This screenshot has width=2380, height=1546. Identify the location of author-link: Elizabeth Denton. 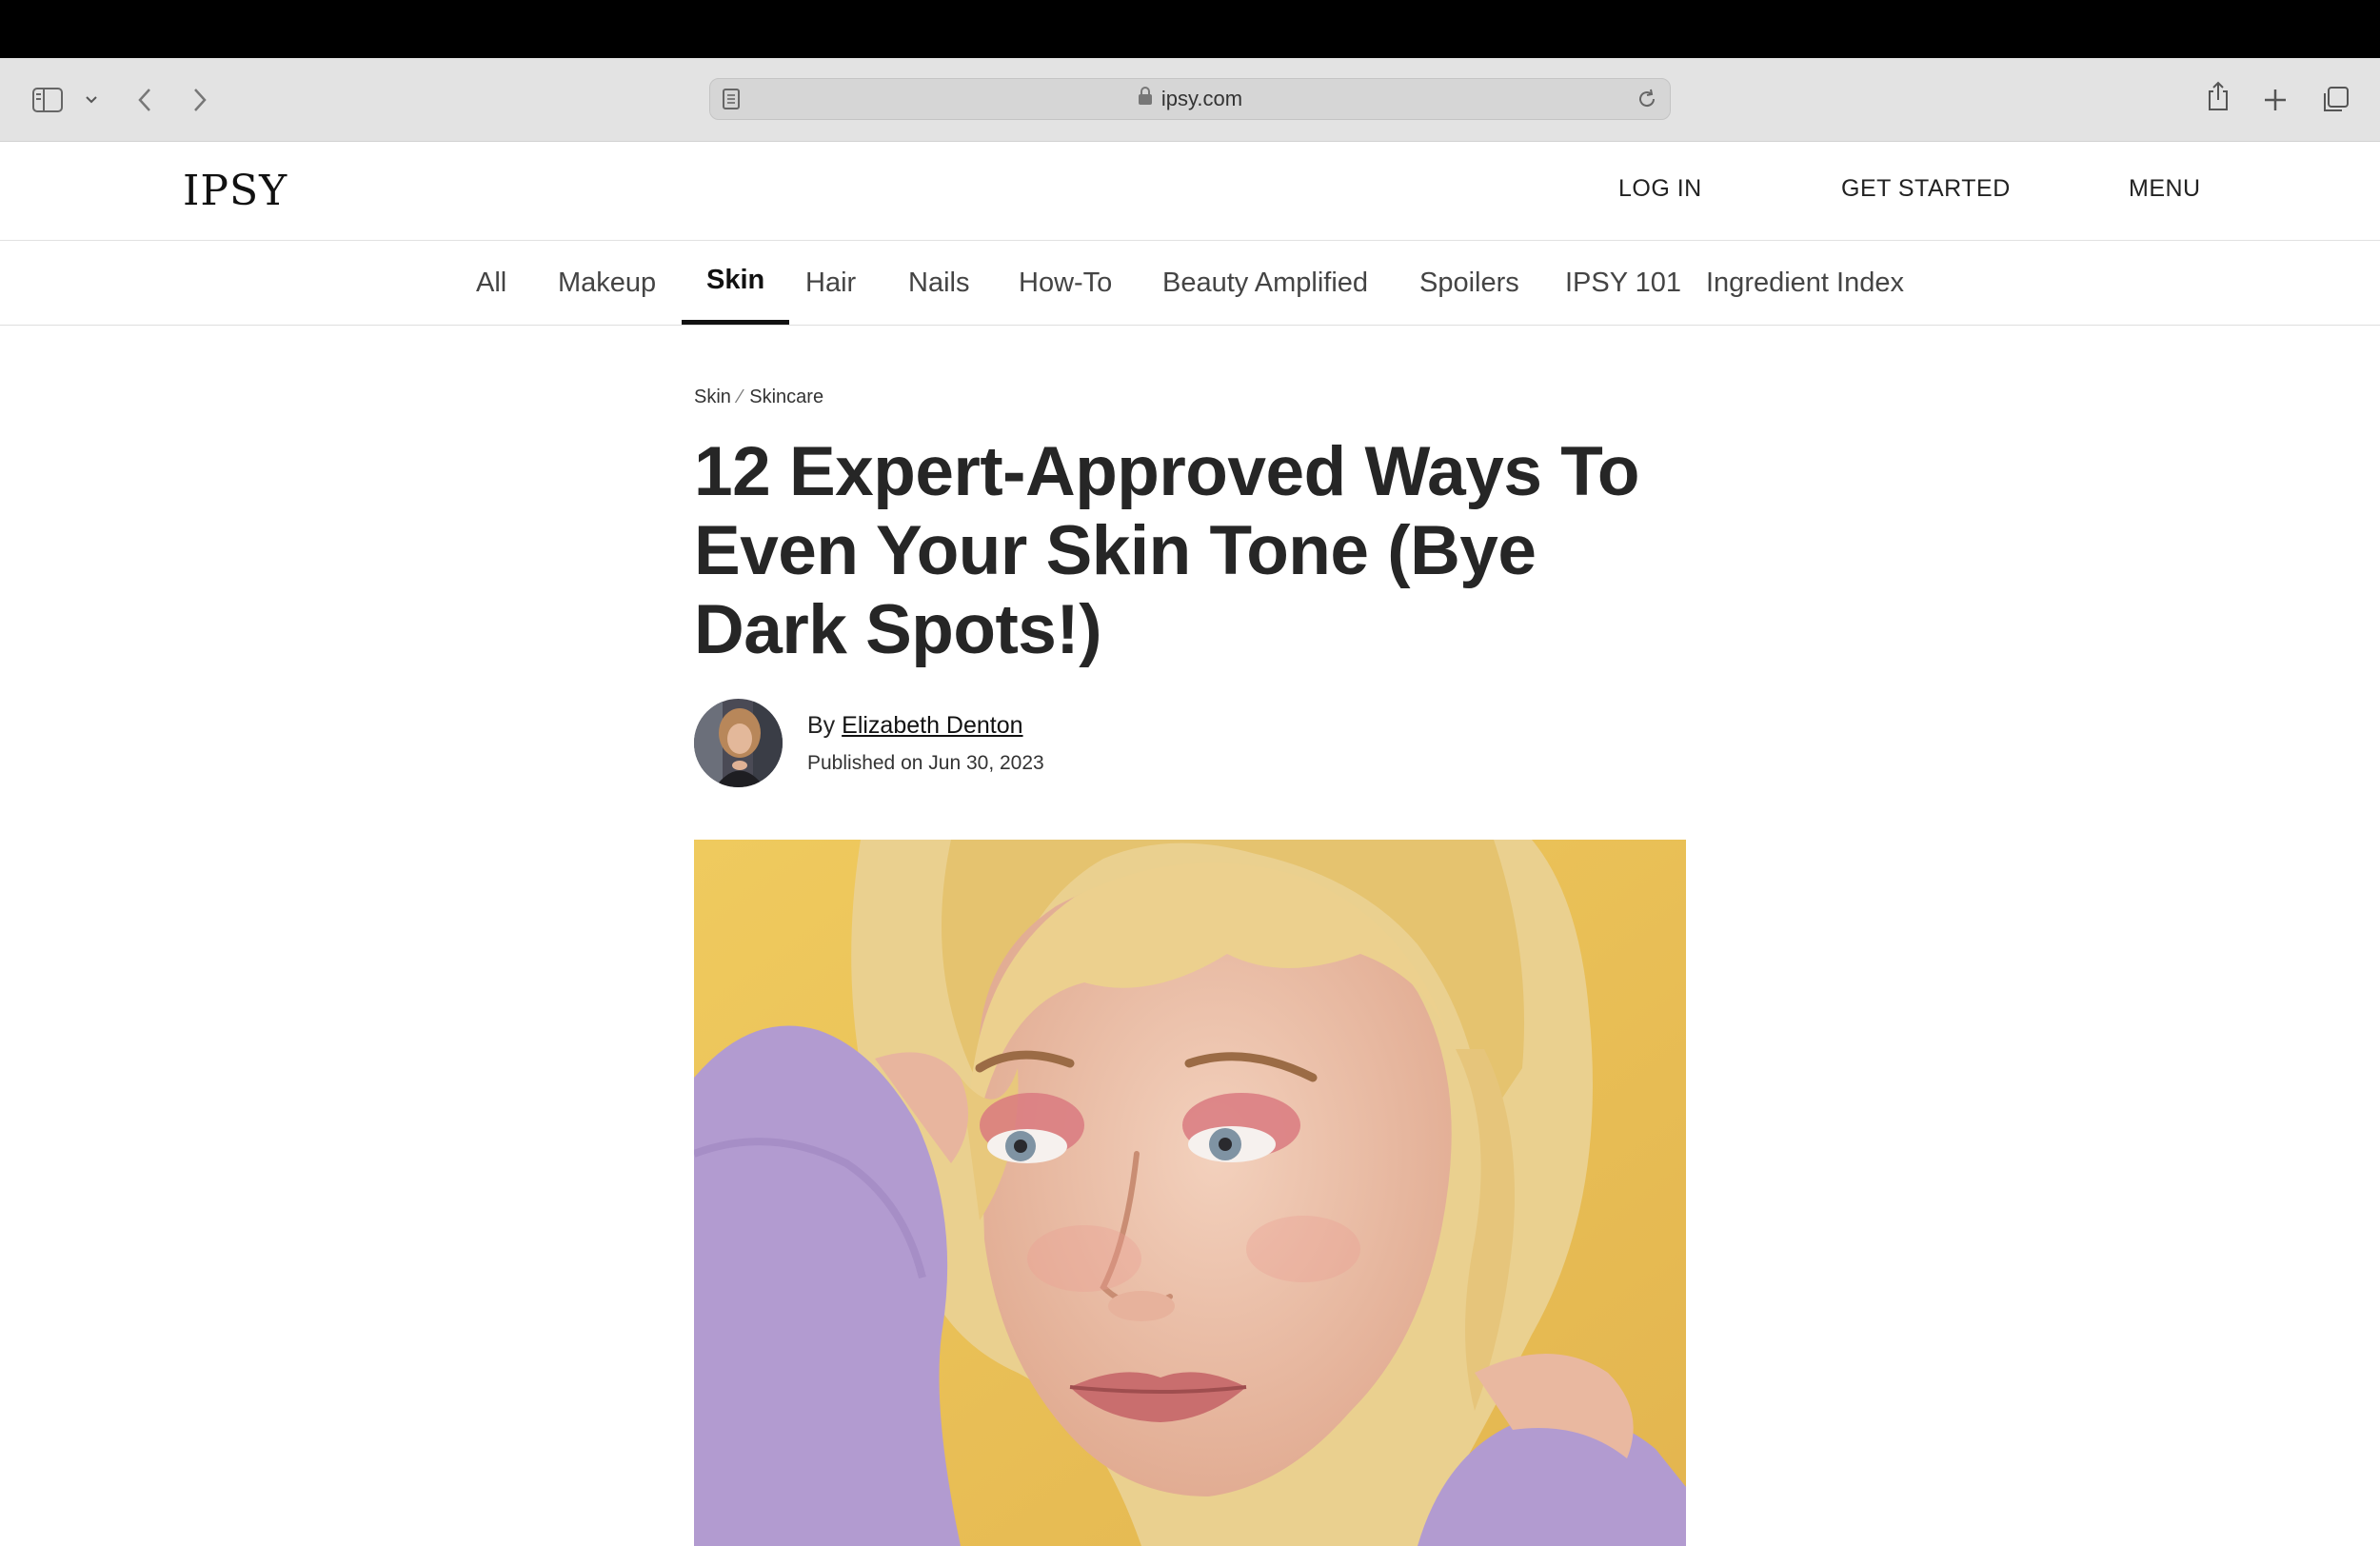
(932, 725).